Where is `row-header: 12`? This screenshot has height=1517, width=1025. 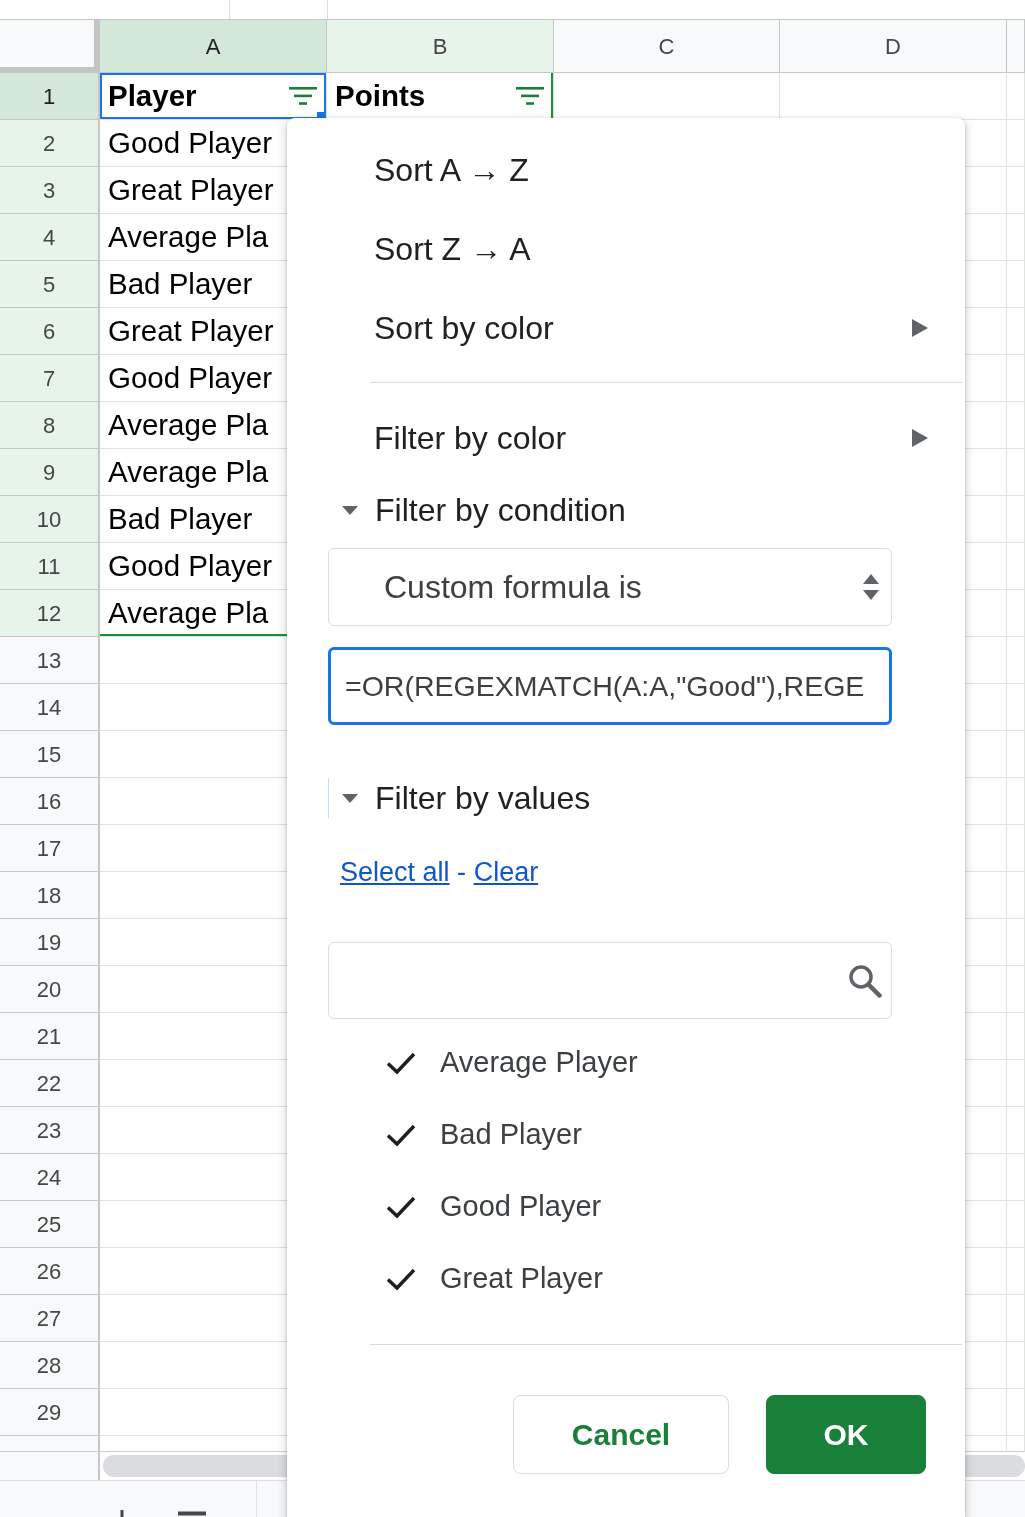
row-header: 12 is located at coordinates (50, 613).